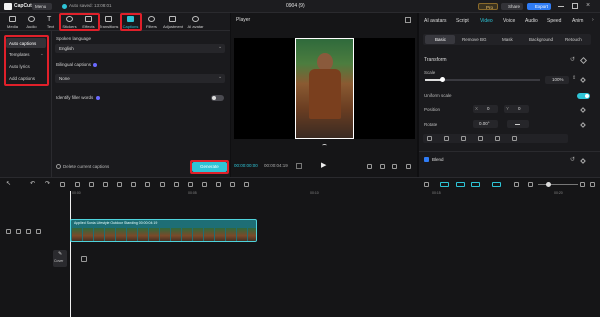 The image size is (600, 317). Describe the element at coordinates (147, 184) in the screenshot. I see `mirror-icon` at that location.